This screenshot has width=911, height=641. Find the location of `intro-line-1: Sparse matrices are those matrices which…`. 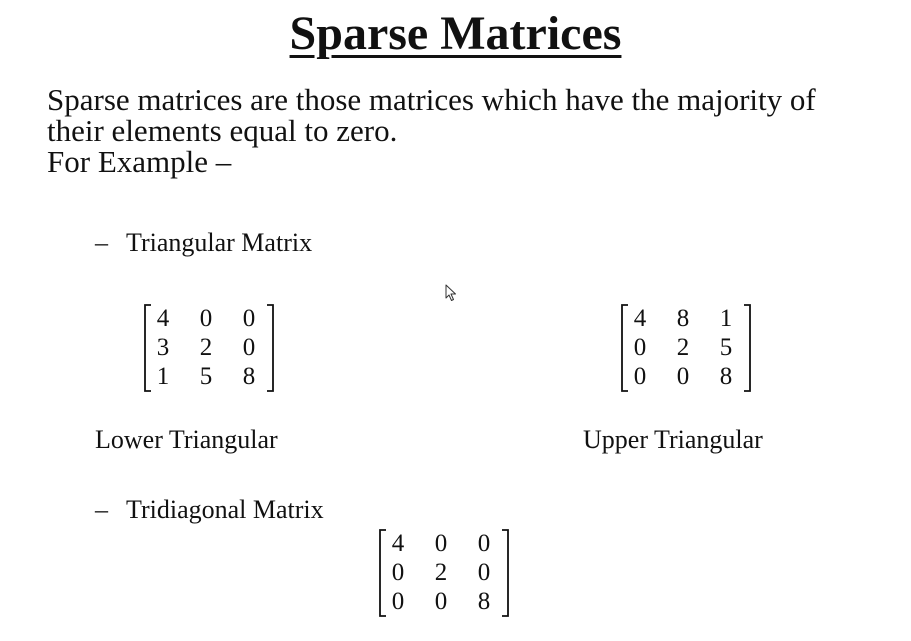

intro-line-1: Sparse matrices are those matrices which… is located at coordinates (431, 99).